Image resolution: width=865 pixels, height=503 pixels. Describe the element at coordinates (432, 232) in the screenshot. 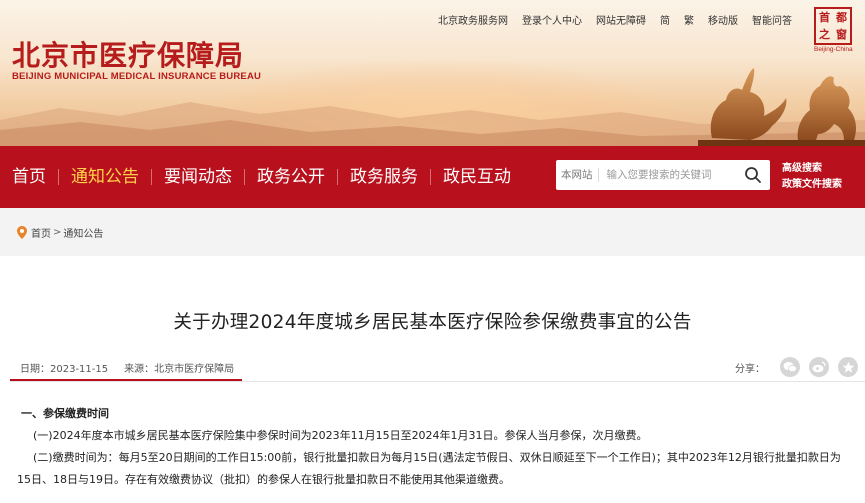

I see `breadcrumb-bar: 首页 > 通知公告` at that location.